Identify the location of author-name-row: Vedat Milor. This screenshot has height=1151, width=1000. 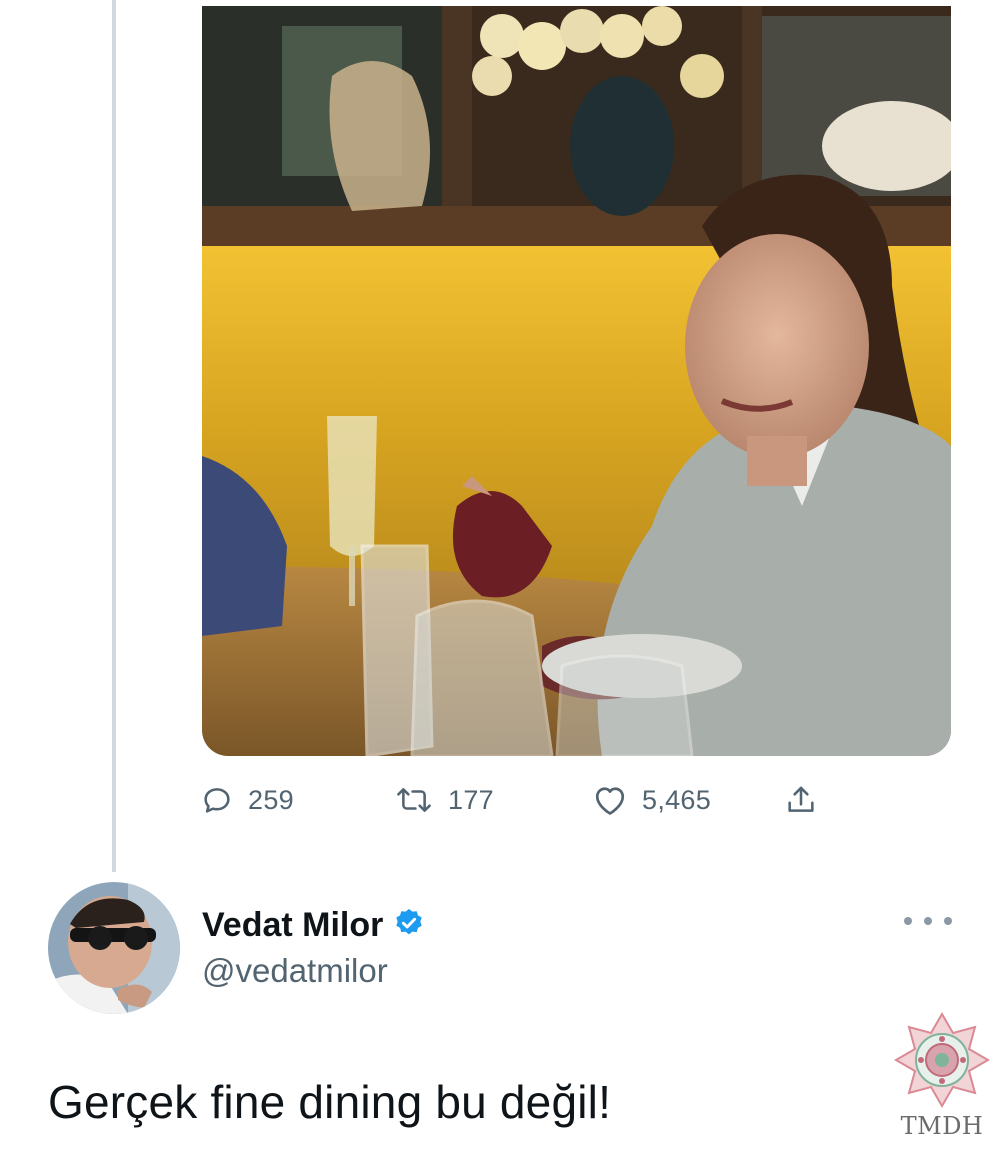
(313, 925).